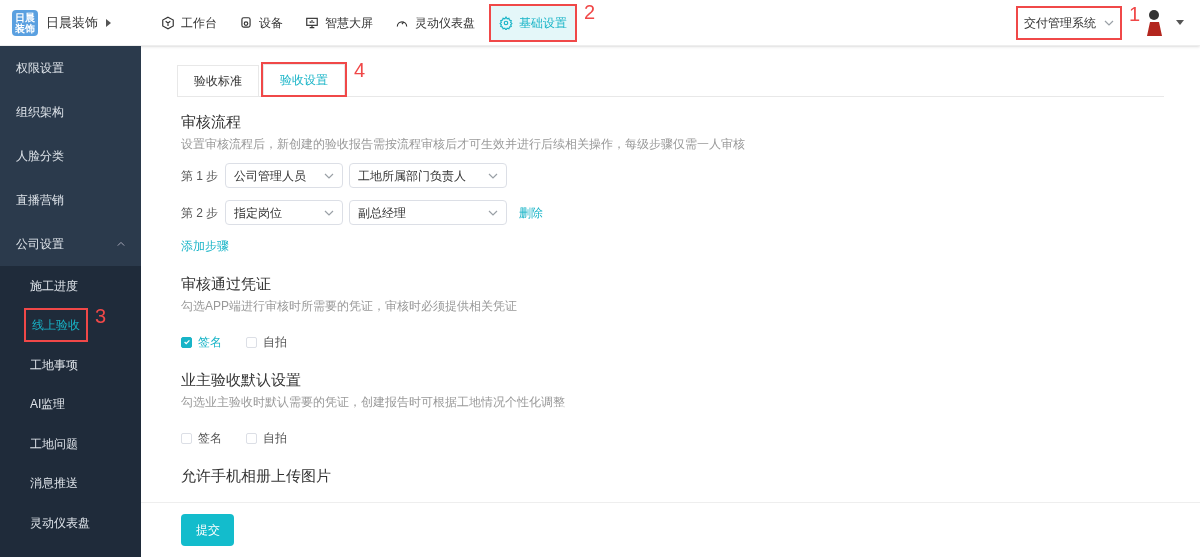  What do you see at coordinates (100, 316) in the screenshot?
I see `annotation-number: 3` at bounding box center [100, 316].